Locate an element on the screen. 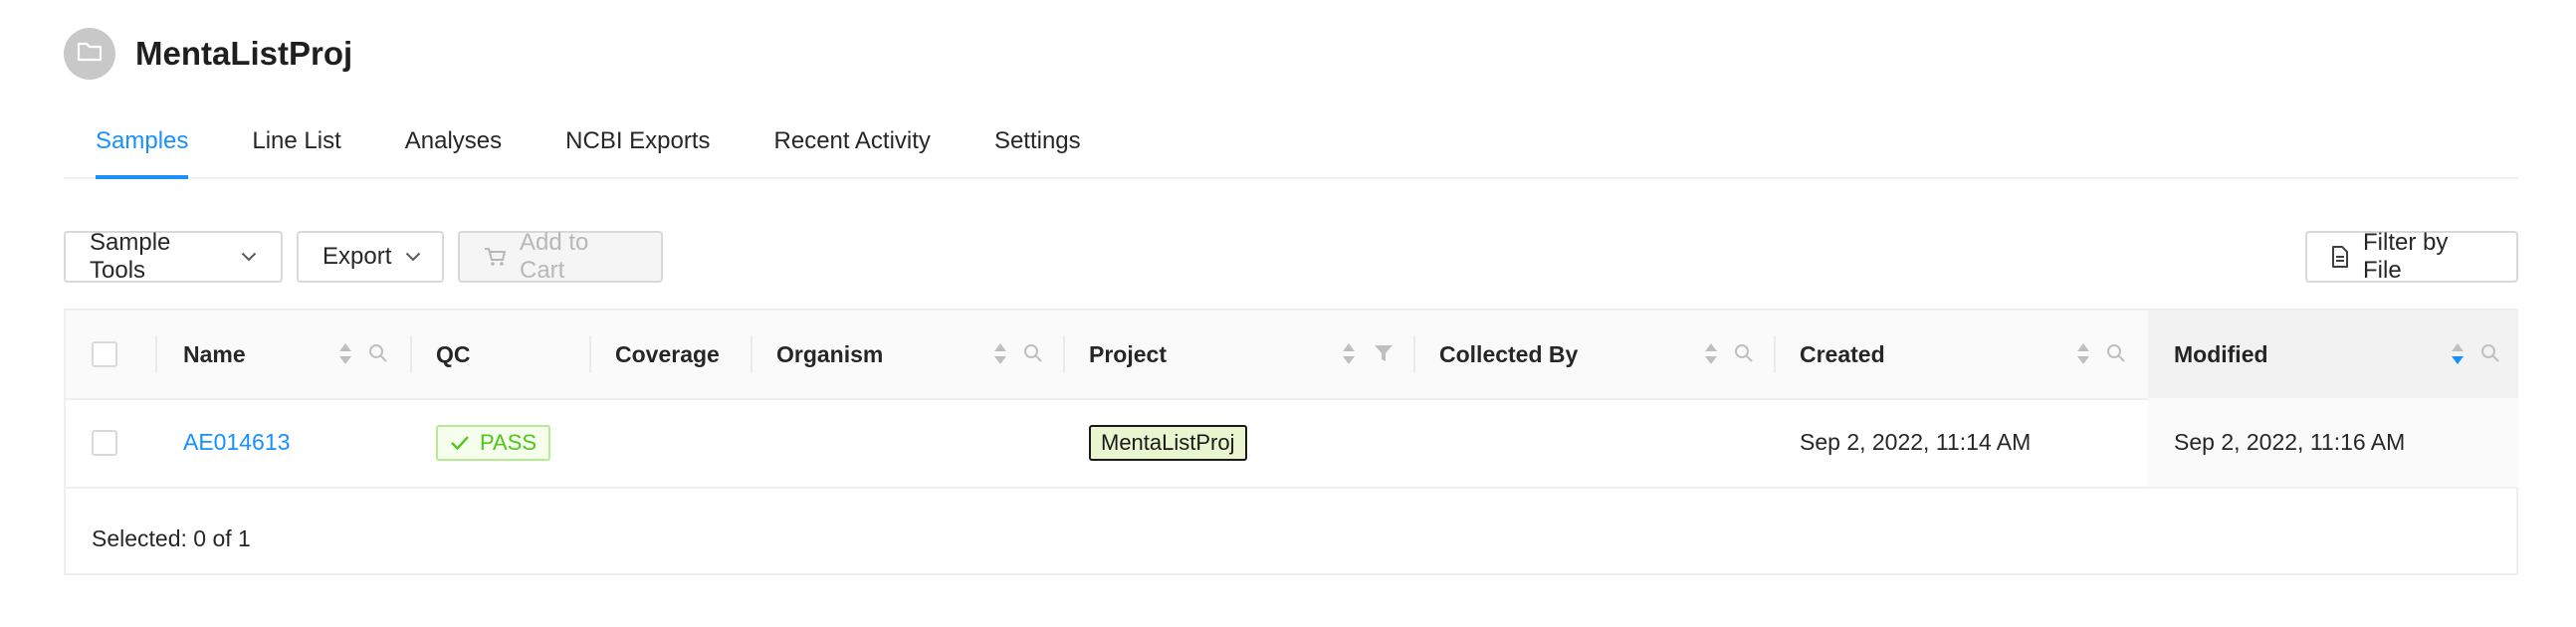 This screenshot has width=2576, height=627. sort-descending-icon is located at coordinates (2458, 353).